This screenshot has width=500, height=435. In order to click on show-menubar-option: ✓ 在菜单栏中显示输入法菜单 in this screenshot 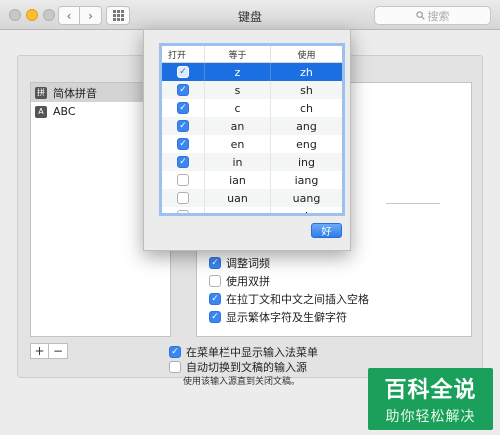, I will do `click(243, 352)`.